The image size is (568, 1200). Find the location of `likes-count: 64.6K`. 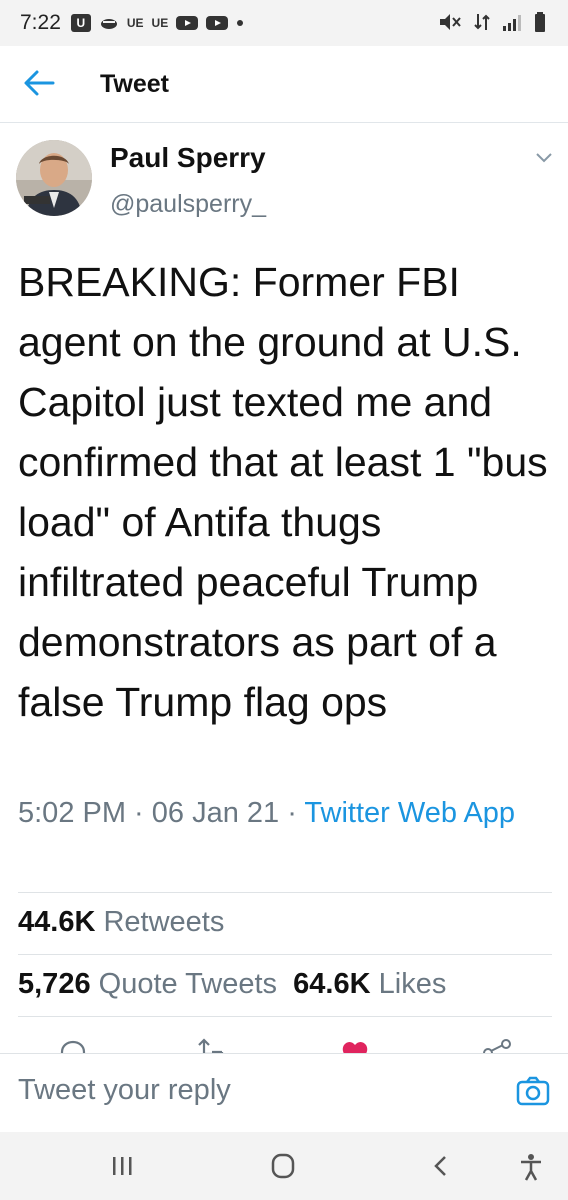

likes-count: 64.6K is located at coordinates (332, 984).